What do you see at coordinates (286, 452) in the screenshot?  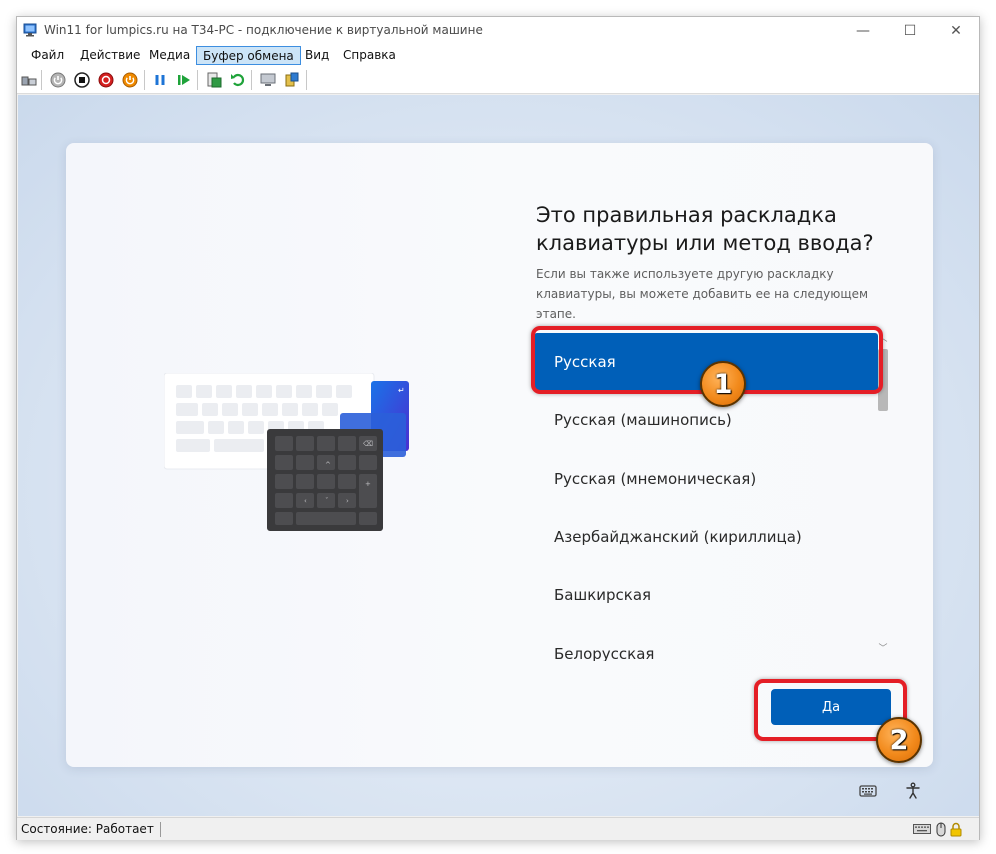 I see `keyboard-illustration: ↵ ⌫ ^ + ‹ ˇ ›` at bounding box center [286, 452].